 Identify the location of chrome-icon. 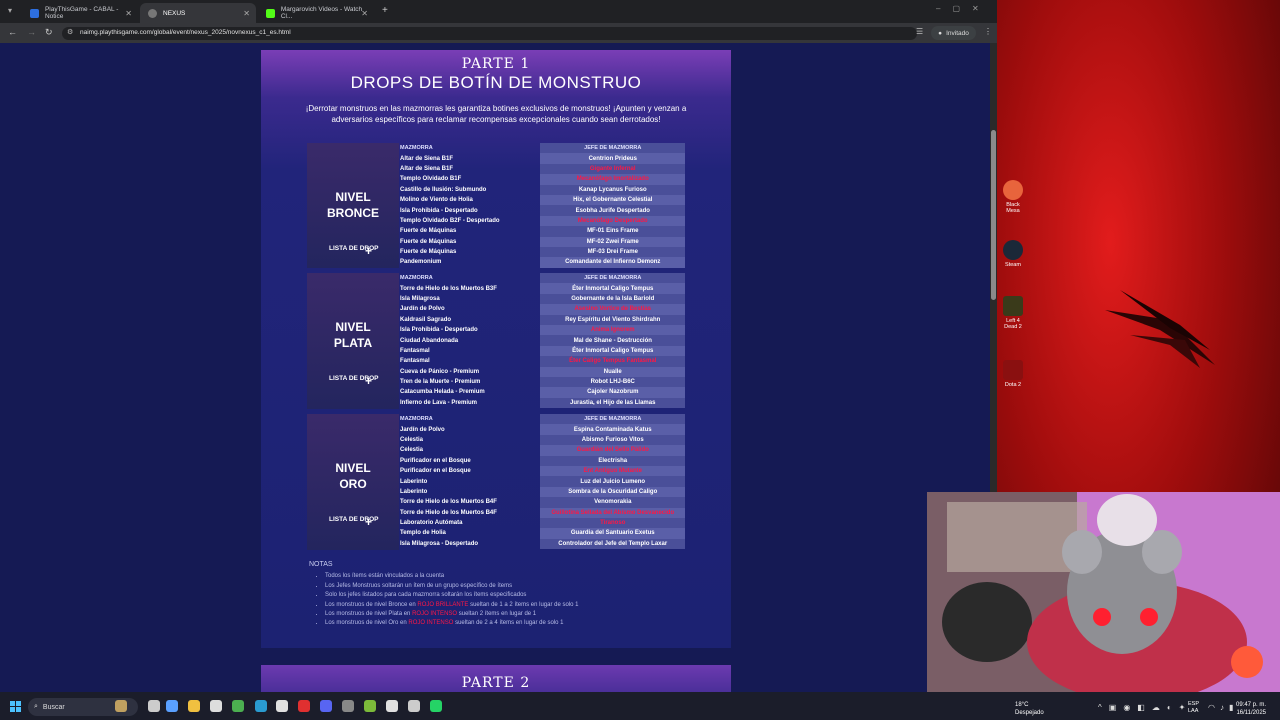
(238, 706).